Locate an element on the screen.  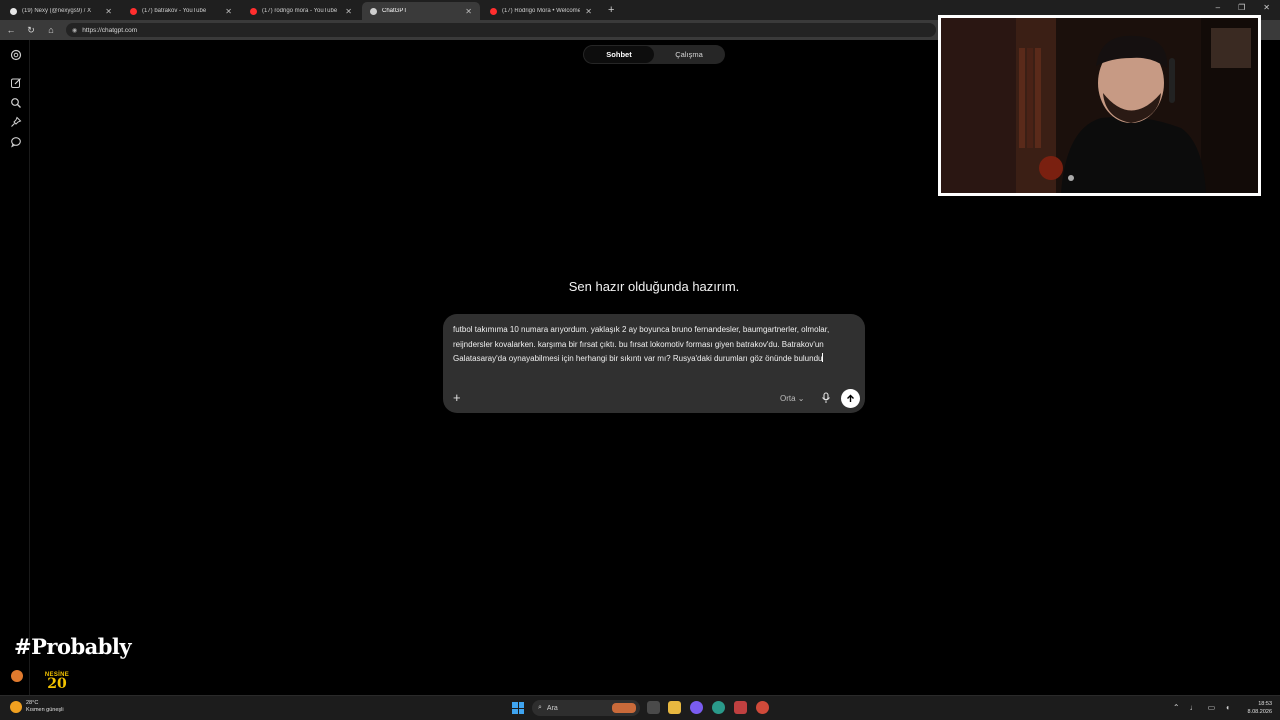
sponsor-logo: NESİNE 20 is located at coordinates (57, 681).